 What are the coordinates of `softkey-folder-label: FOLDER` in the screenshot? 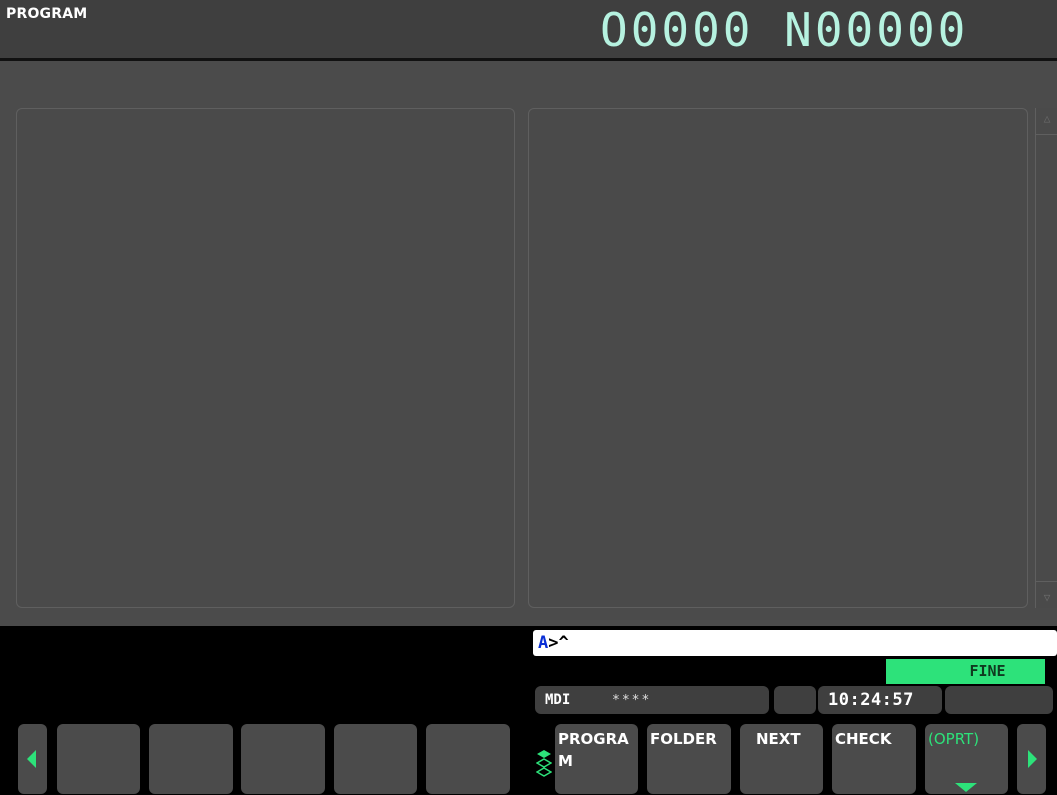 It's located at (683, 739).